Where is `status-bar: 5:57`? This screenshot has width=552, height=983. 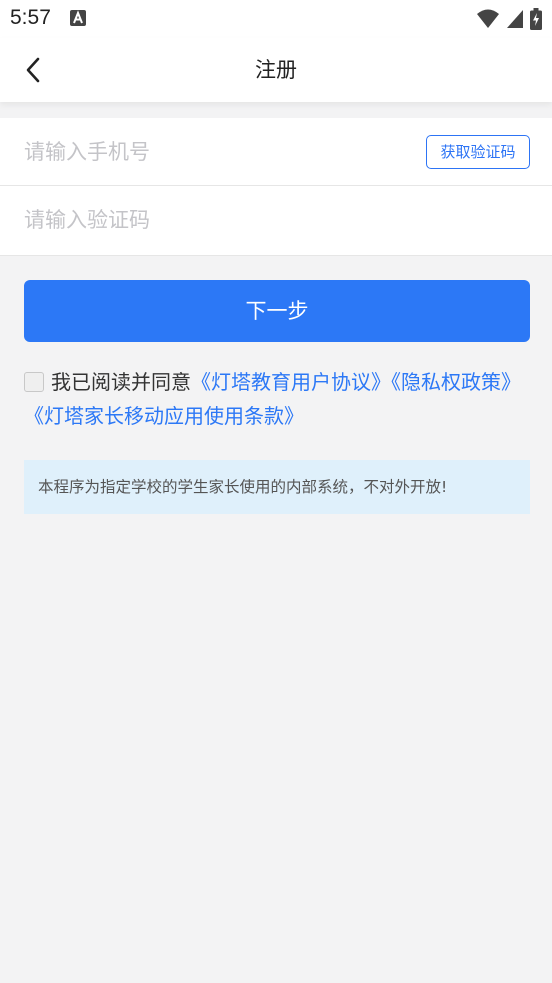 status-bar: 5:57 is located at coordinates (276, 19).